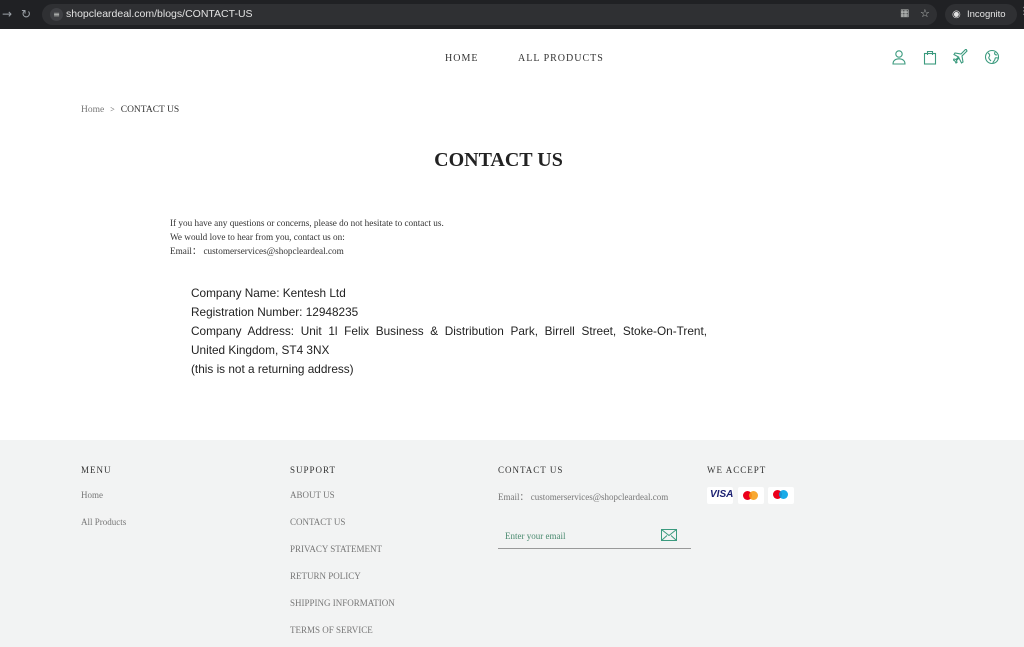  What do you see at coordinates (899, 57) in the screenshot?
I see `user-icon` at bounding box center [899, 57].